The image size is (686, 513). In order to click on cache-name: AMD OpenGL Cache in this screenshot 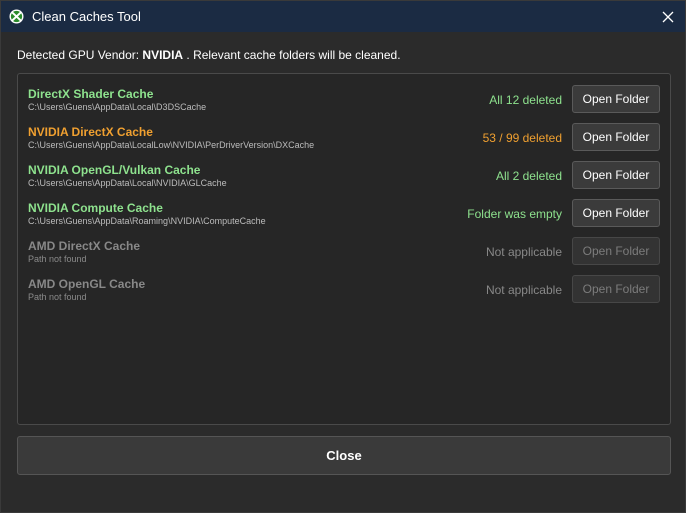, I will do `click(87, 284)`.